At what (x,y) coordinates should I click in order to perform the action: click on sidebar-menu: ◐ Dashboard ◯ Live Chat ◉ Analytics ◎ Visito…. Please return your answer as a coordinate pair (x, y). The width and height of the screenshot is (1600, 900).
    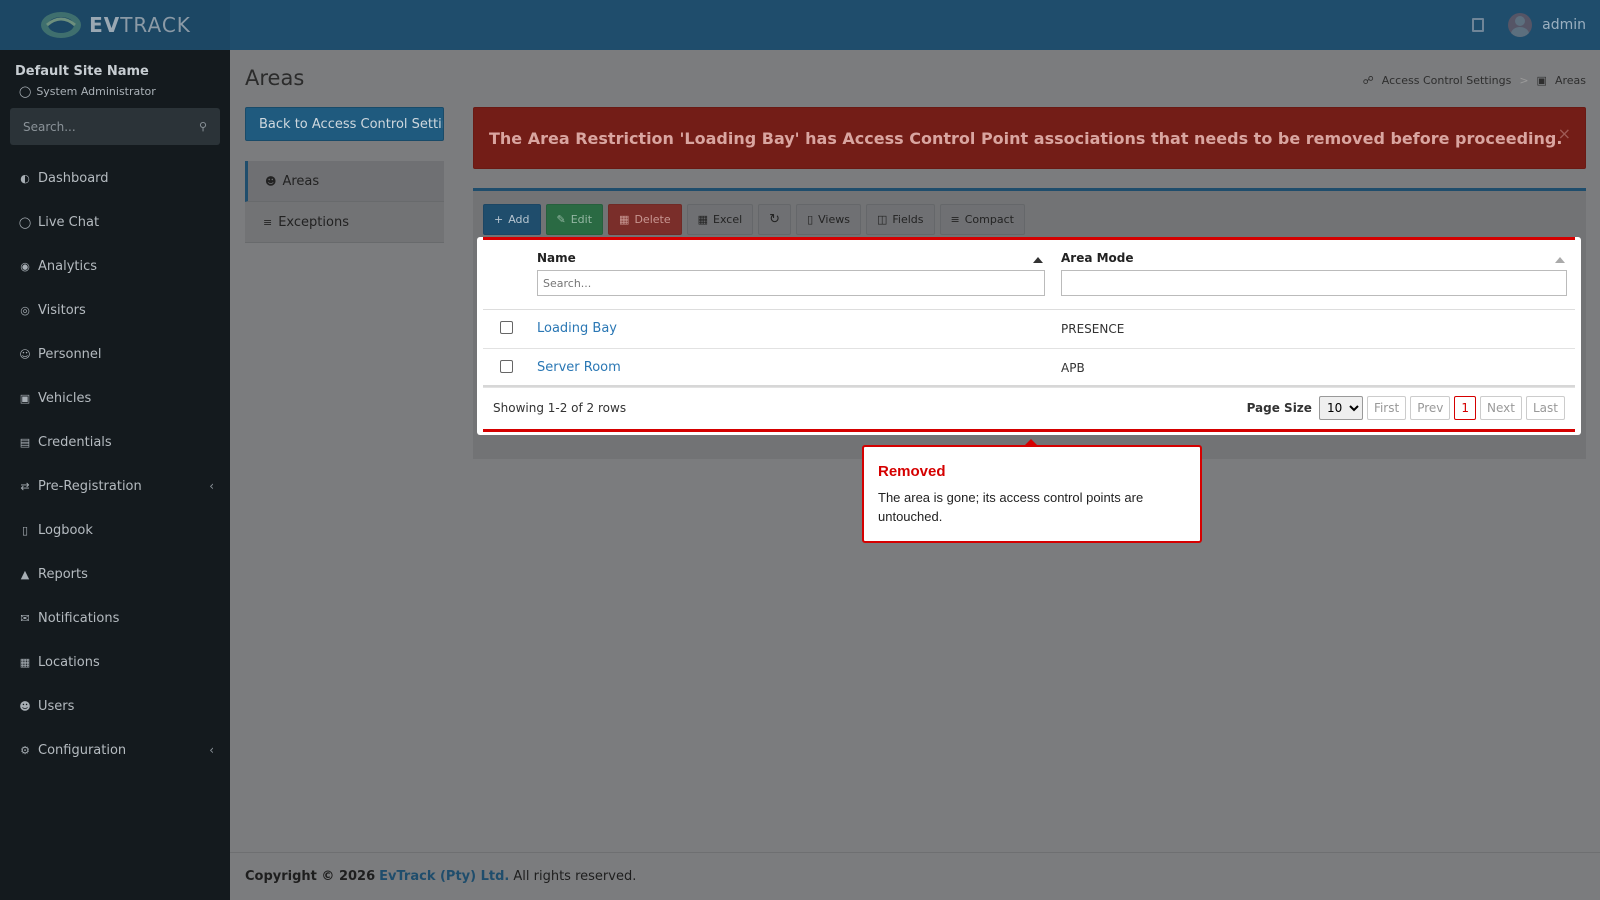
    Looking at the image, I should click on (115, 464).